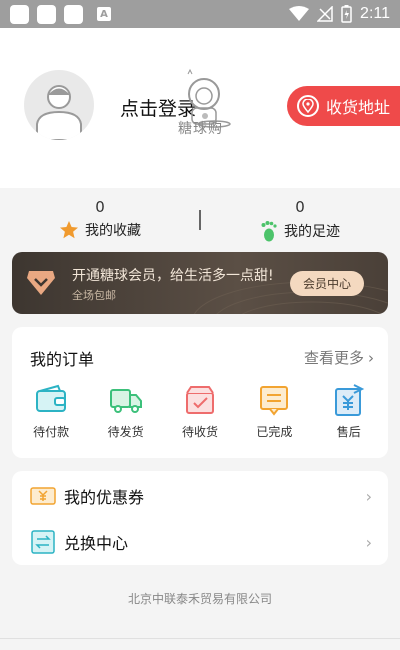 This screenshot has width=400, height=650. What do you see at coordinates (104, 14) in the screenshot?
I see `notification-a-icon: A` at bounding box center [104, 14].